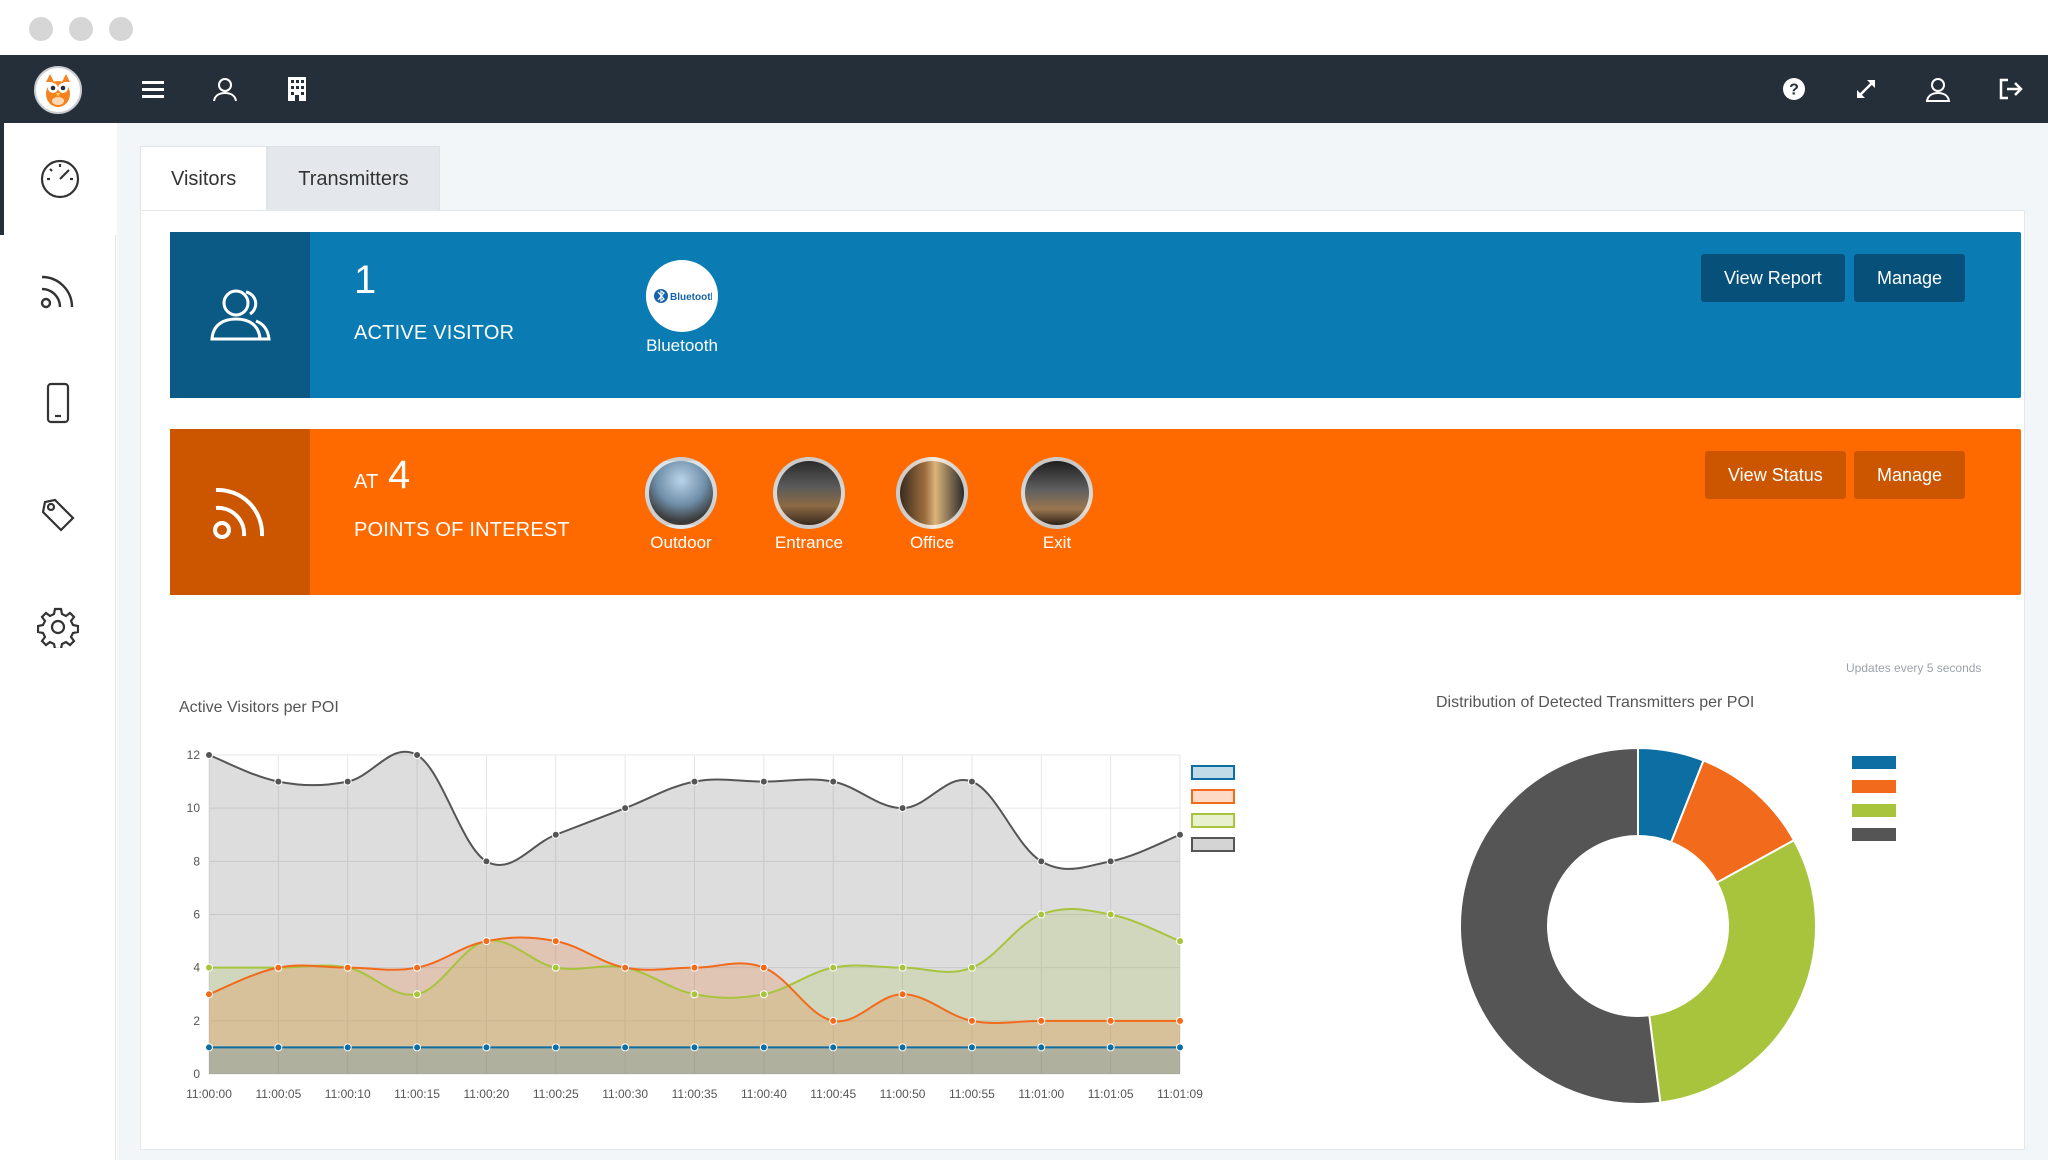 The width and height of the screenshot is (2048, 1160). Describe the element at coordinates (932, 542) in the screenshot. I see `poi-office-label: Office` at that location.